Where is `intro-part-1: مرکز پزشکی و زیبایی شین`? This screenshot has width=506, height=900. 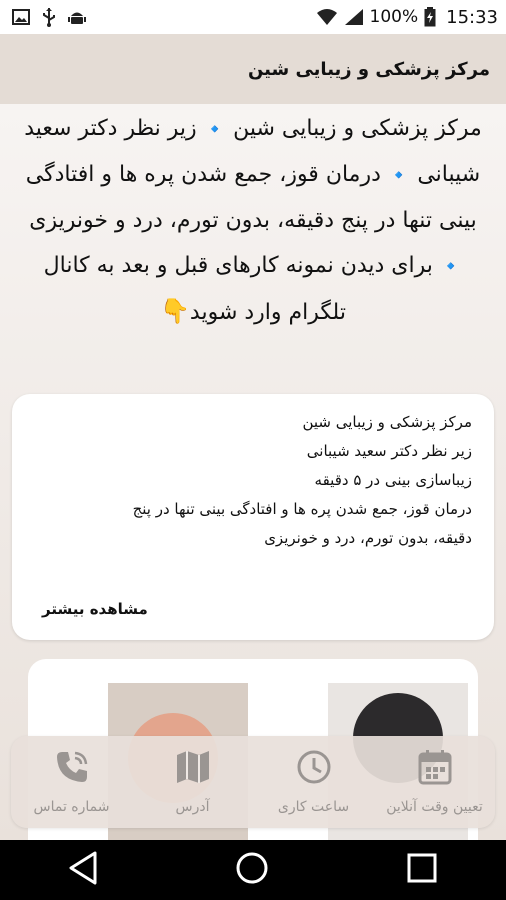
intro-part-1: مرکز پزشکی و زیبایی شین is located at coordinates (357, 128).